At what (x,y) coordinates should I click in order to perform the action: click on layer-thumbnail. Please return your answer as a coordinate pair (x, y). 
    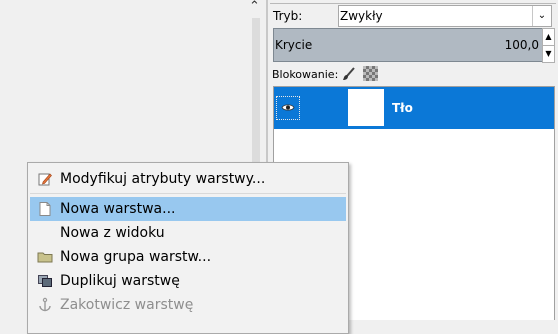
    Looking at the image, I should click on (366, 107).